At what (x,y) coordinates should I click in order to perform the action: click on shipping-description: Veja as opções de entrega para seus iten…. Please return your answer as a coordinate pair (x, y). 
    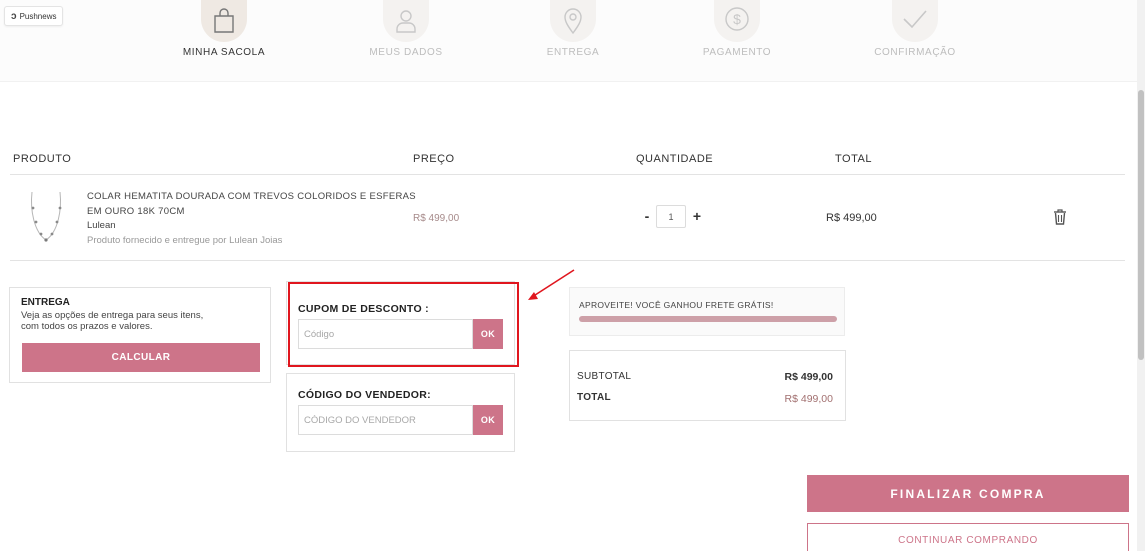
    Looking at the image, I should click on (112, 321).